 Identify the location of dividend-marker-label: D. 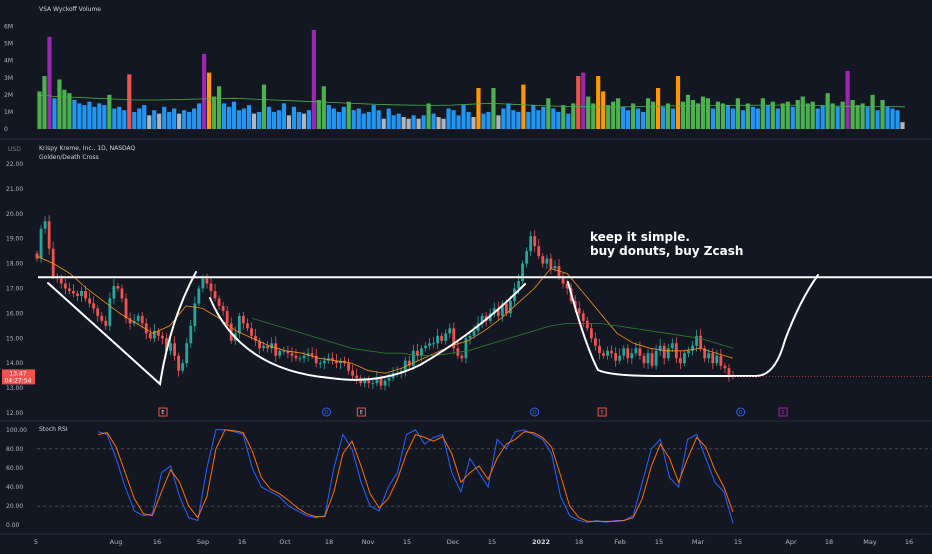
(741, 413).